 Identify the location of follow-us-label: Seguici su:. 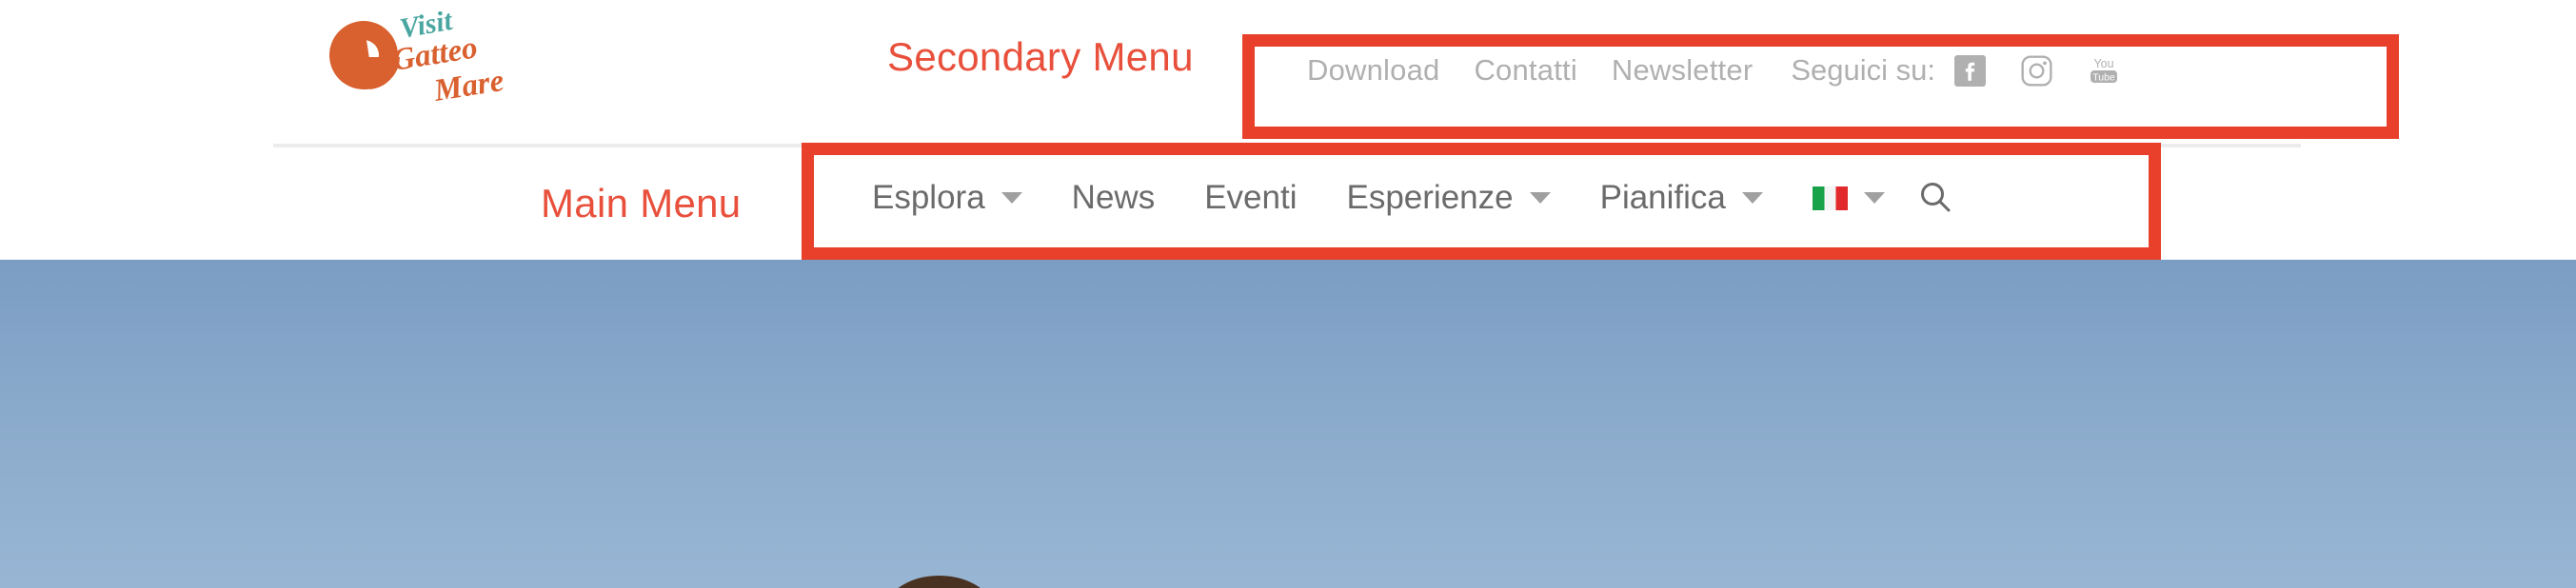
(1863, 70).